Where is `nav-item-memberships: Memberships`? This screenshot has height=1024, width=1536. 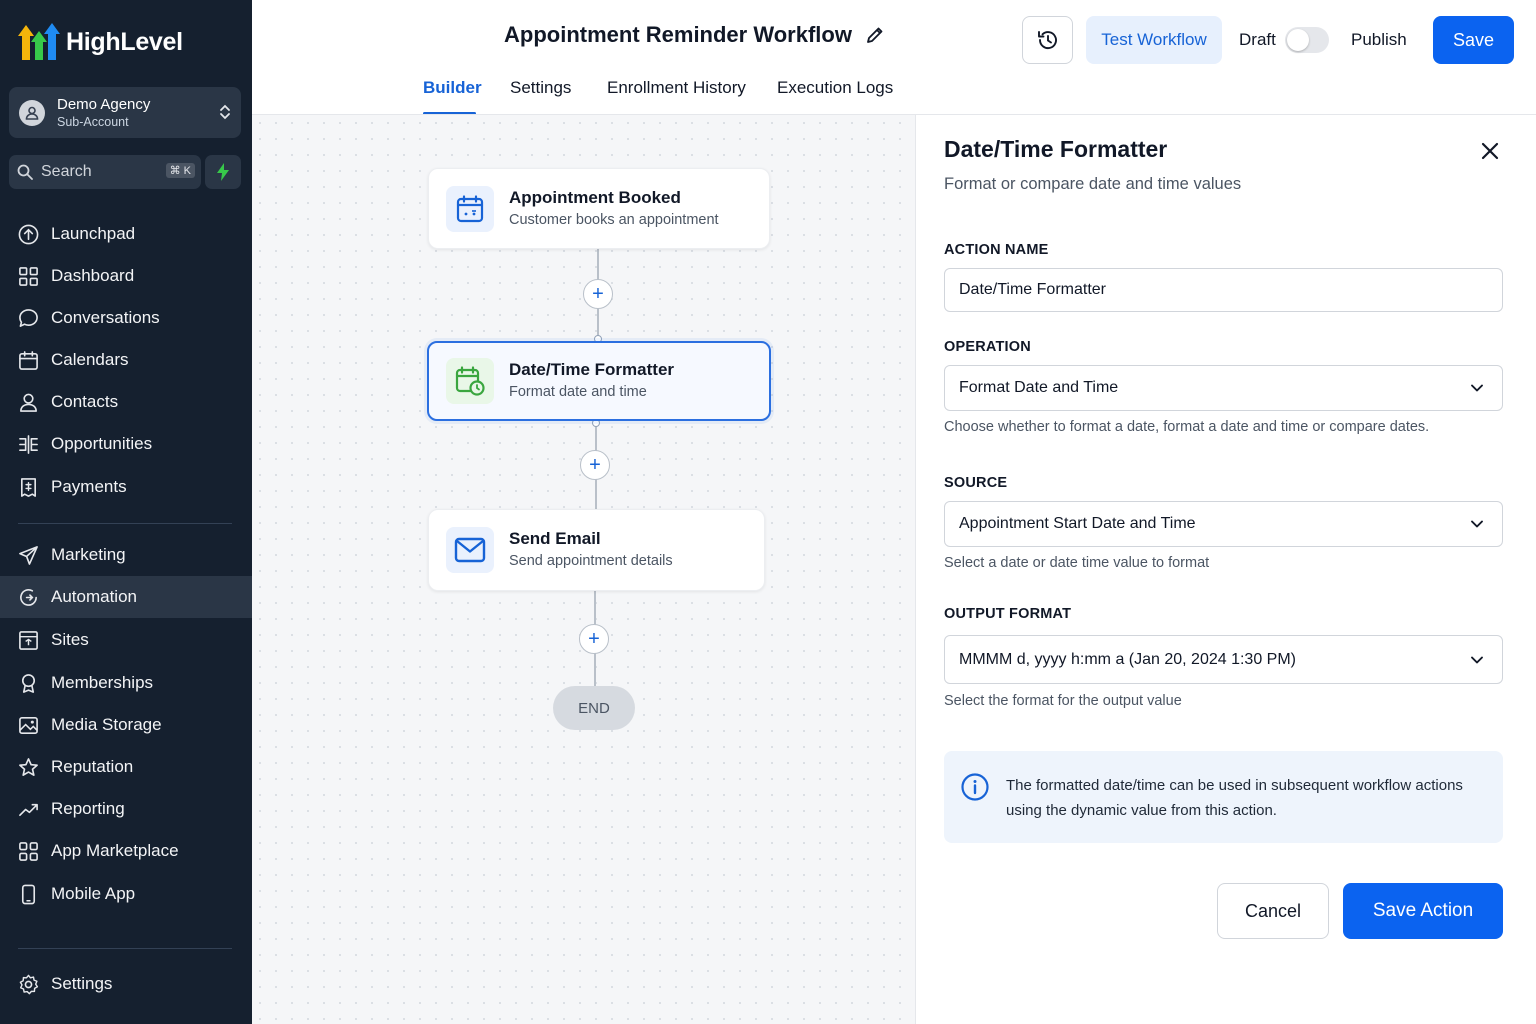 nav-item-memberships: Memberships is located at coordinates (126, 683).